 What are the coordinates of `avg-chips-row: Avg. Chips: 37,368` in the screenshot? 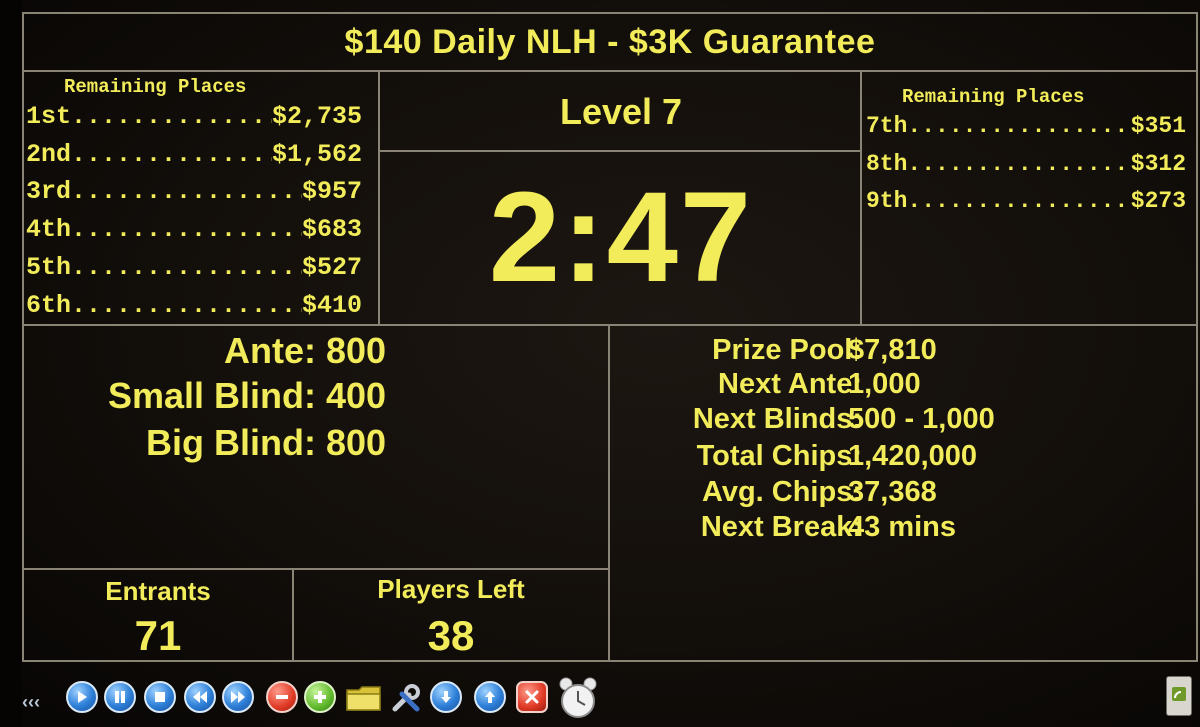 It's located at (900, 493).